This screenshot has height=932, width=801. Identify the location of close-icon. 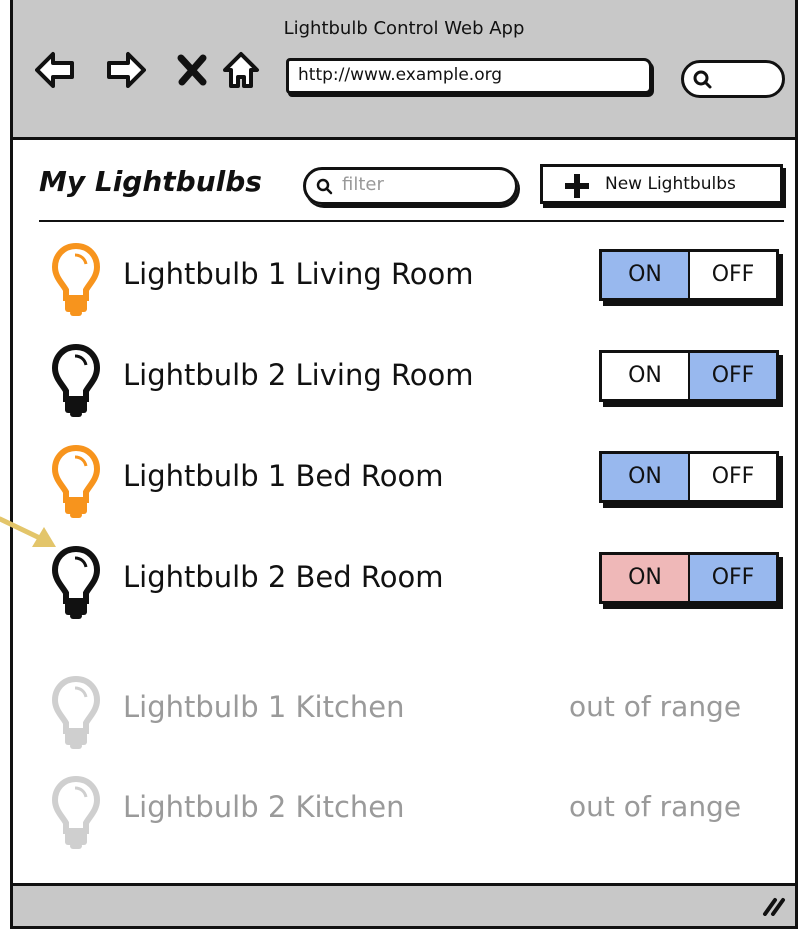
(192, 70).